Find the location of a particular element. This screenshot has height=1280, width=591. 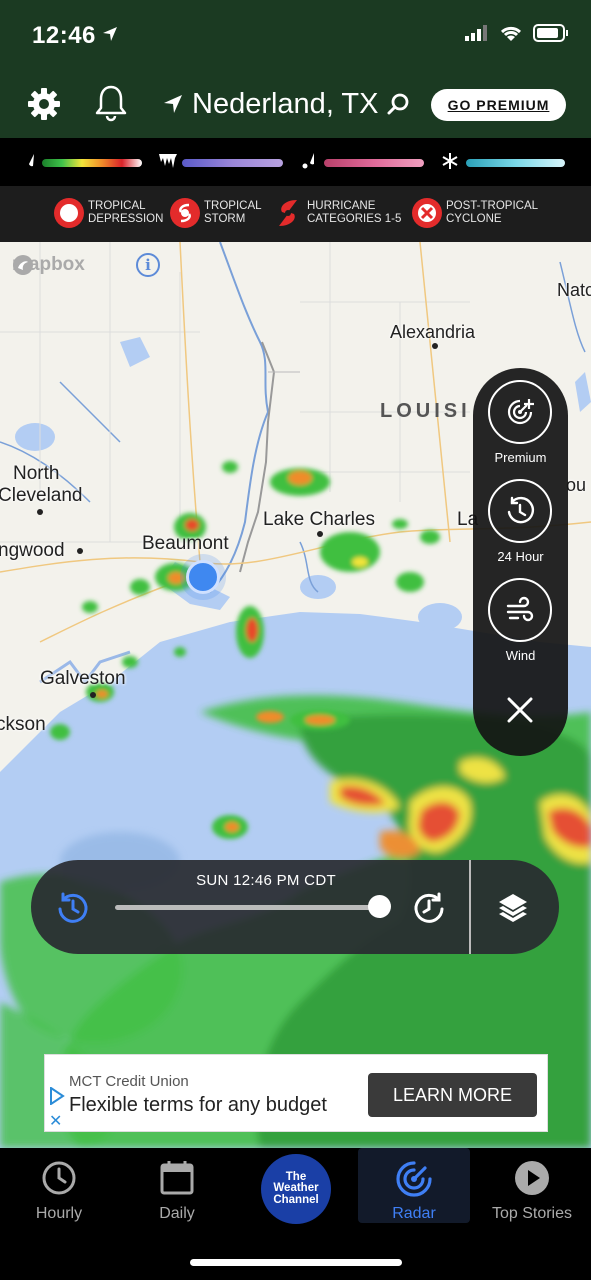

current-location-marker is located at coordinates (203, 577).